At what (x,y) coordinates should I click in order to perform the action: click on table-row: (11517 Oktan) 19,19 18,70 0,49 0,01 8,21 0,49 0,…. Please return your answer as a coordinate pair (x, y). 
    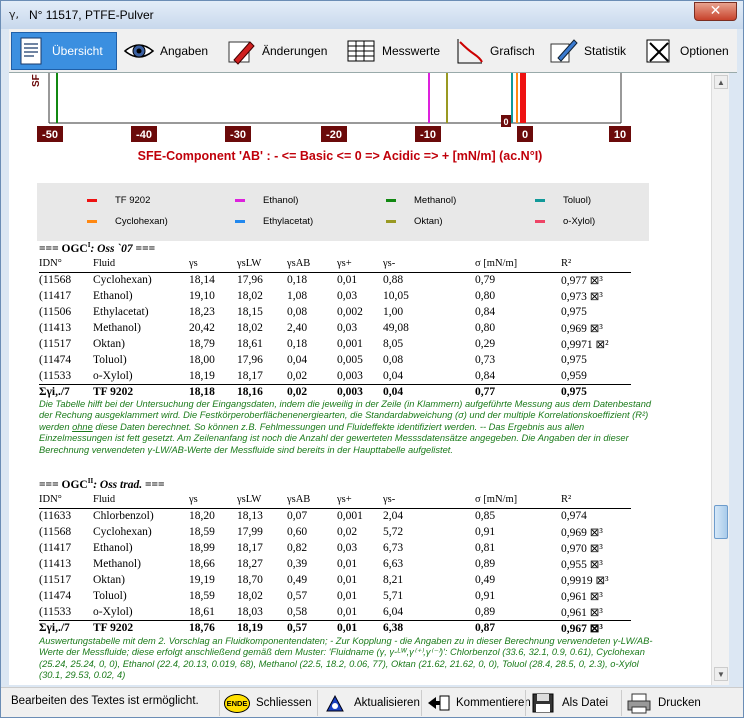
    Looking at the image, I should click on (335, 580).